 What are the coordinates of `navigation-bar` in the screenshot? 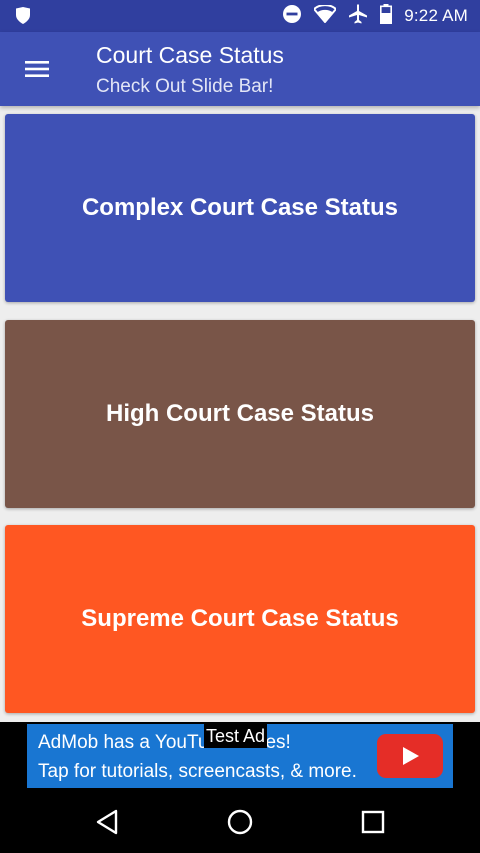 It's located at (240, 821).